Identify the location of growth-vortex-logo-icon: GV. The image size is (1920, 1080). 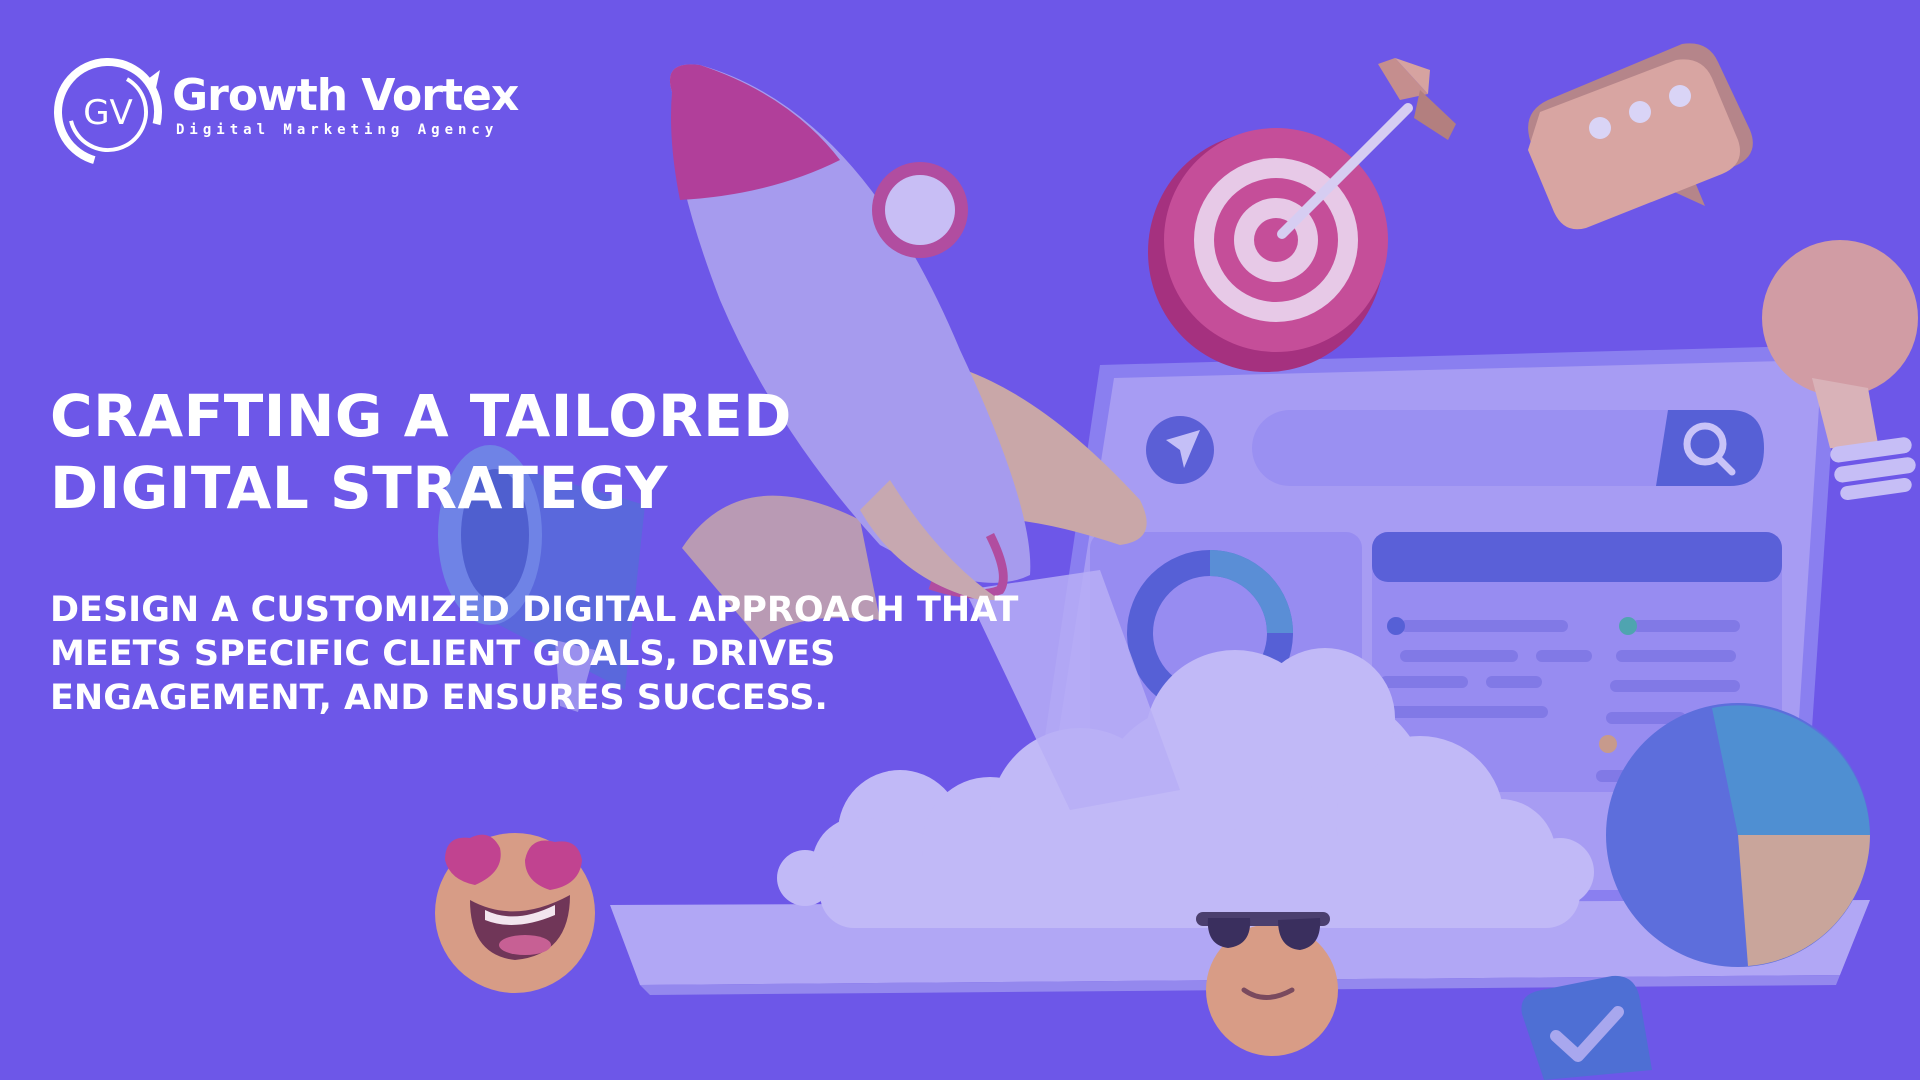
(108, 112).